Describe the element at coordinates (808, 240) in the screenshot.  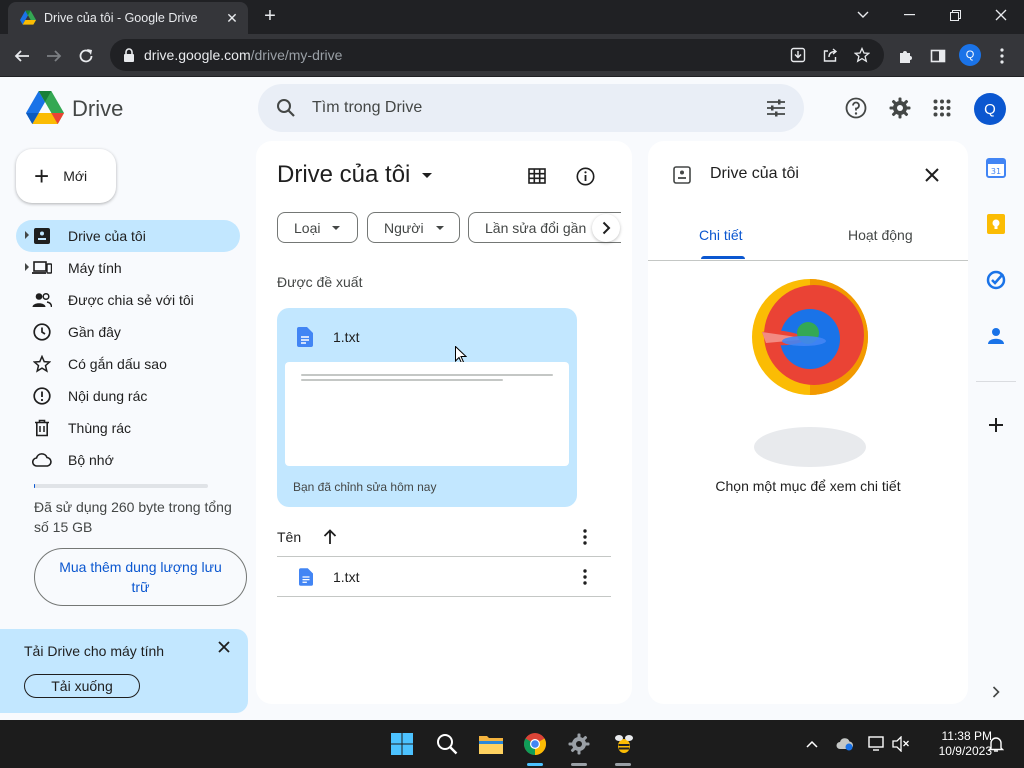
I see `details-tabs: Chi tiết Hoạt động` at that location.